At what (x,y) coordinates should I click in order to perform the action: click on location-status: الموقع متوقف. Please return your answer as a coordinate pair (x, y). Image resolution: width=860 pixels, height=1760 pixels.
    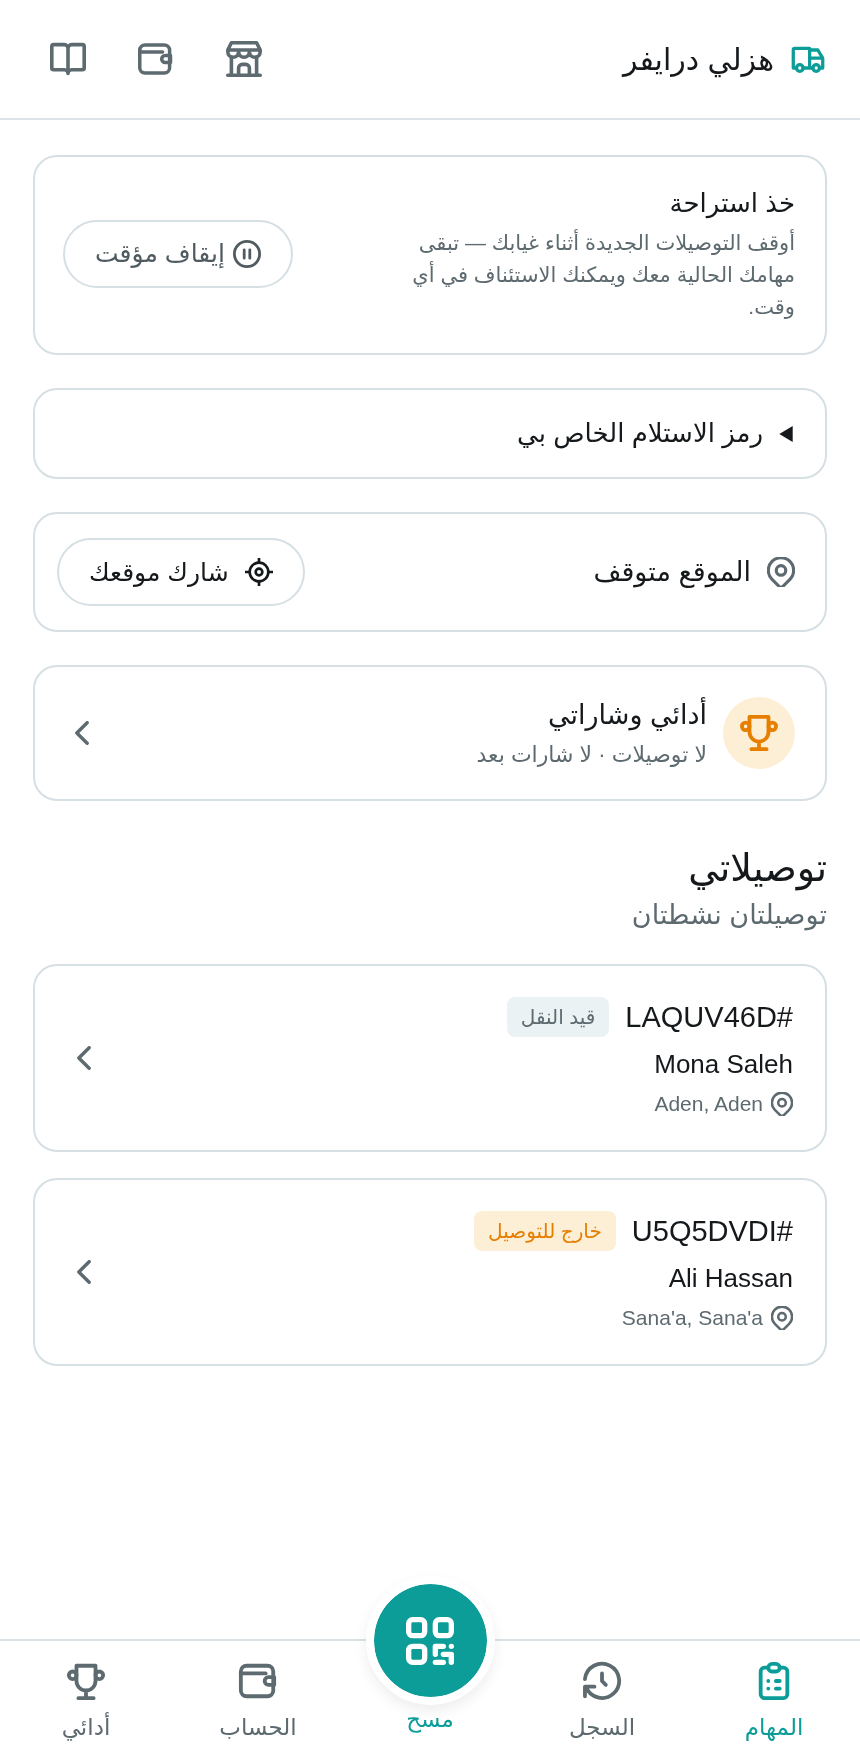
    Looking at the image, I should click on (672, 573).